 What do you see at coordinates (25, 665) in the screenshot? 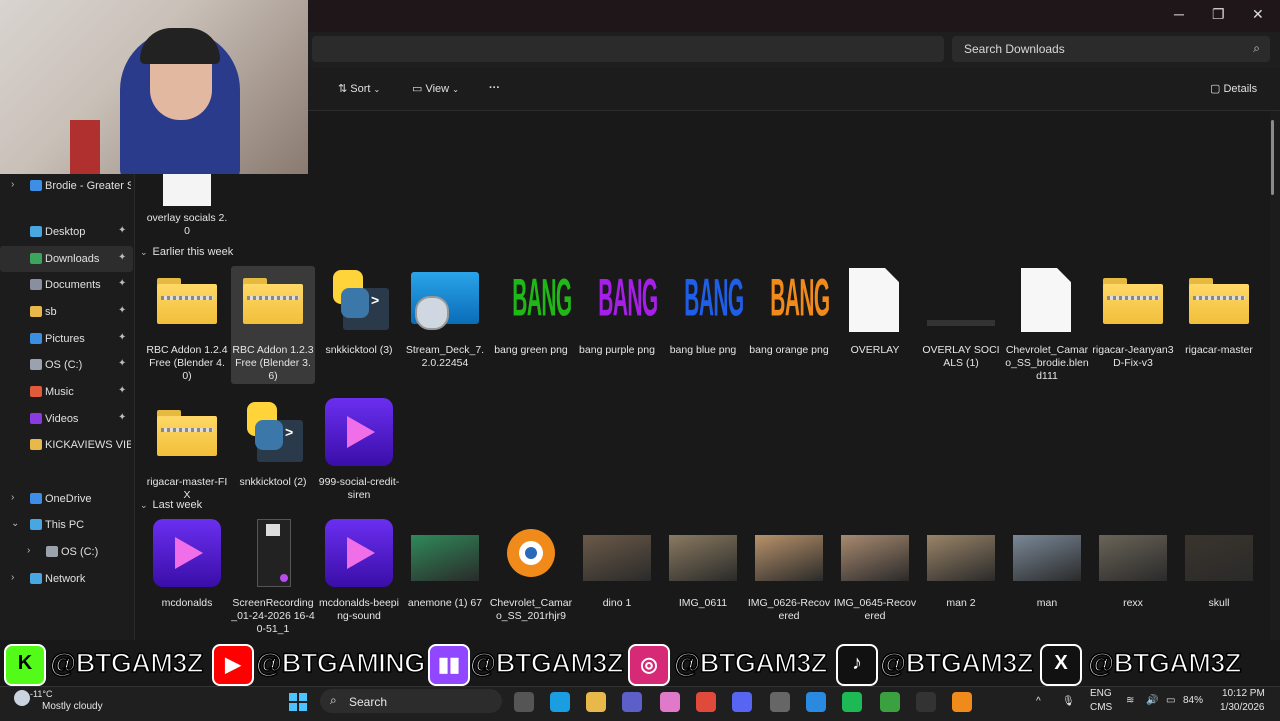
I see `kick-icon: K` at bounding box center [25, 665].